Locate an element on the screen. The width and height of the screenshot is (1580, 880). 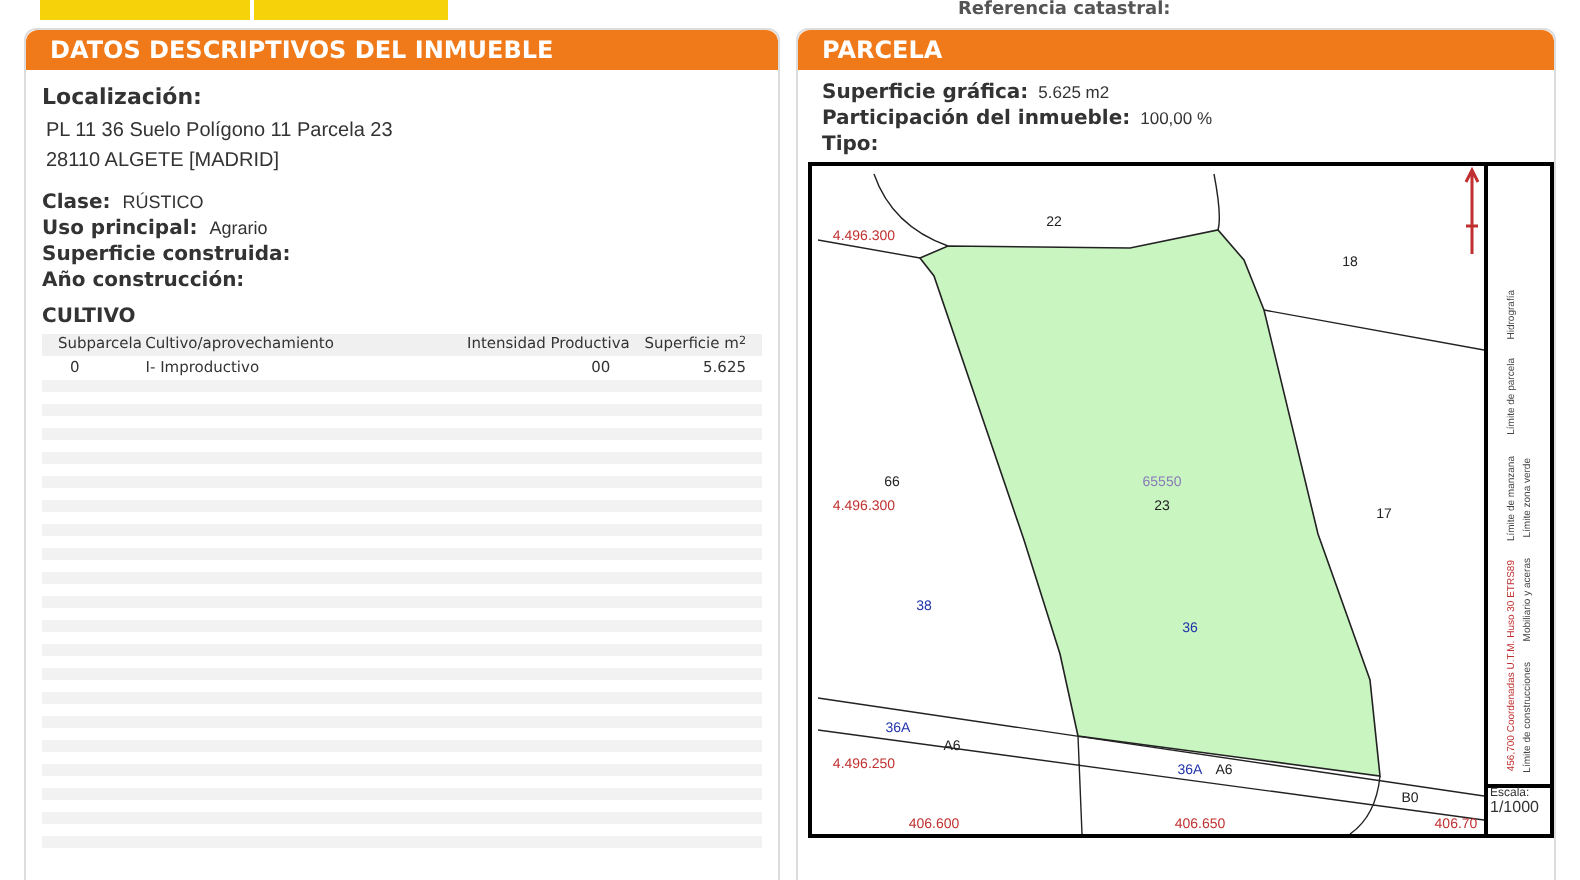
field-value: Agrario is located at coordinates (238, 228).